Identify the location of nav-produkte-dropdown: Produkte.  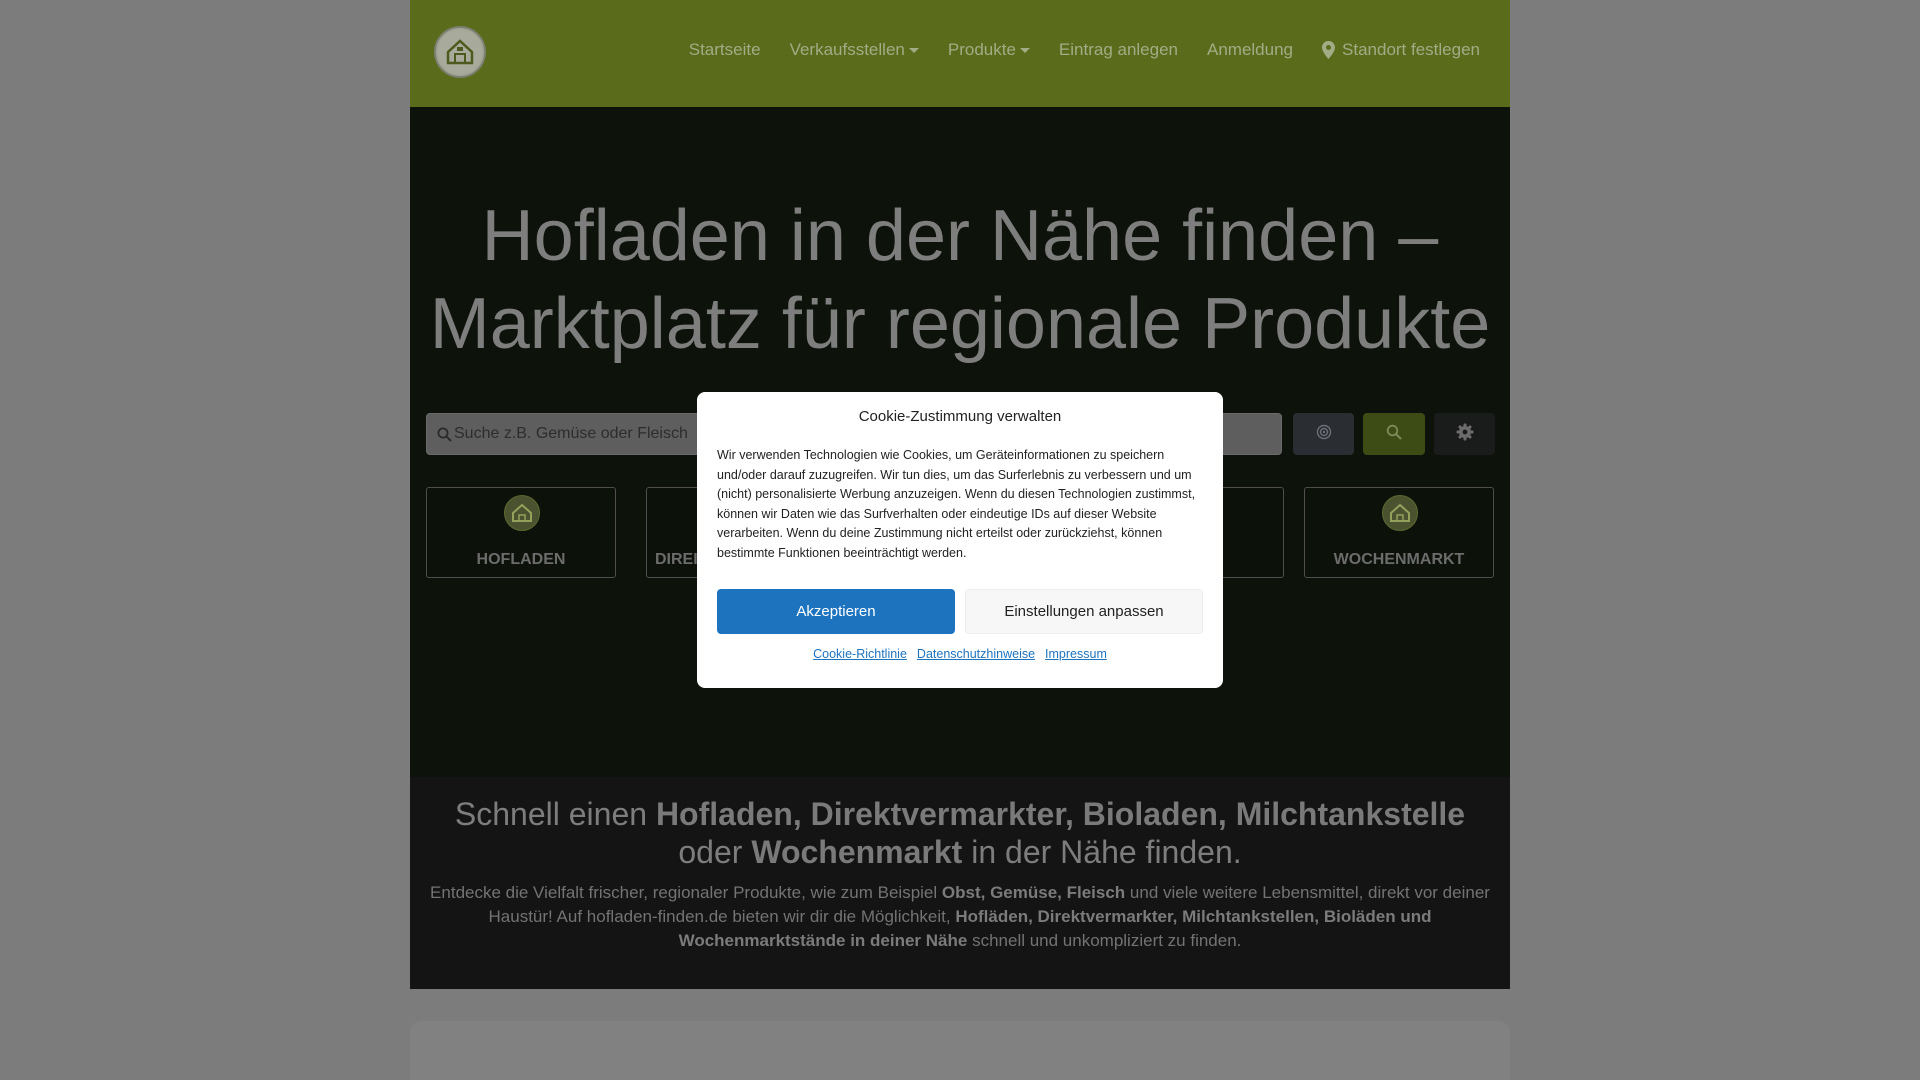
(989, 50).